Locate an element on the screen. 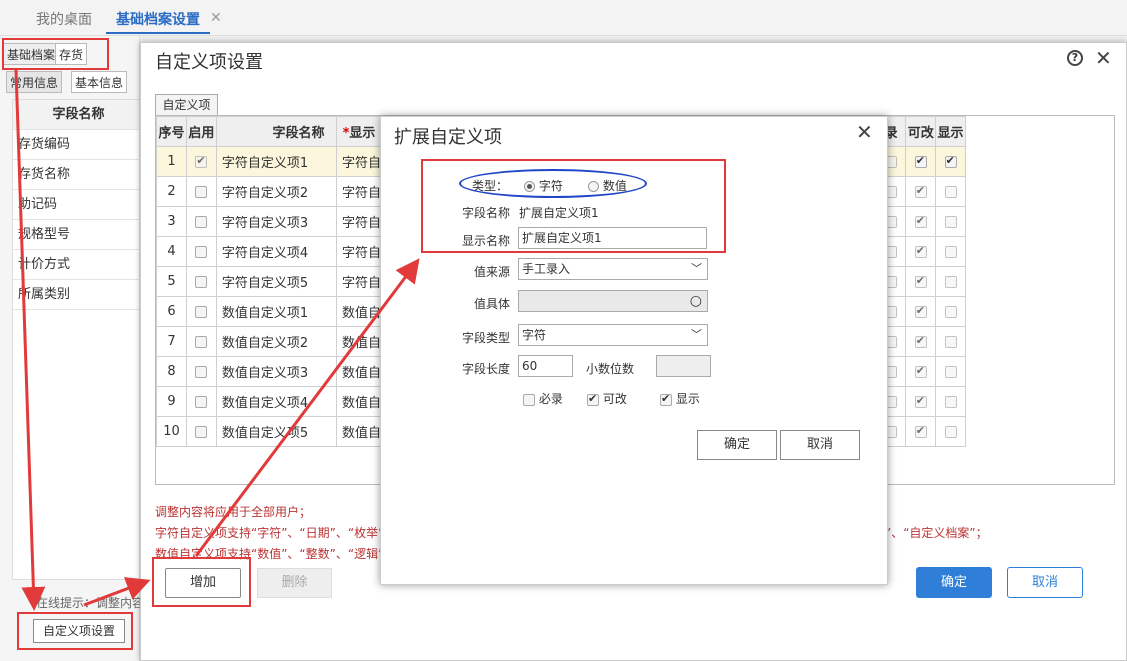  decimal-places-input is located at coordinates (683, 366).